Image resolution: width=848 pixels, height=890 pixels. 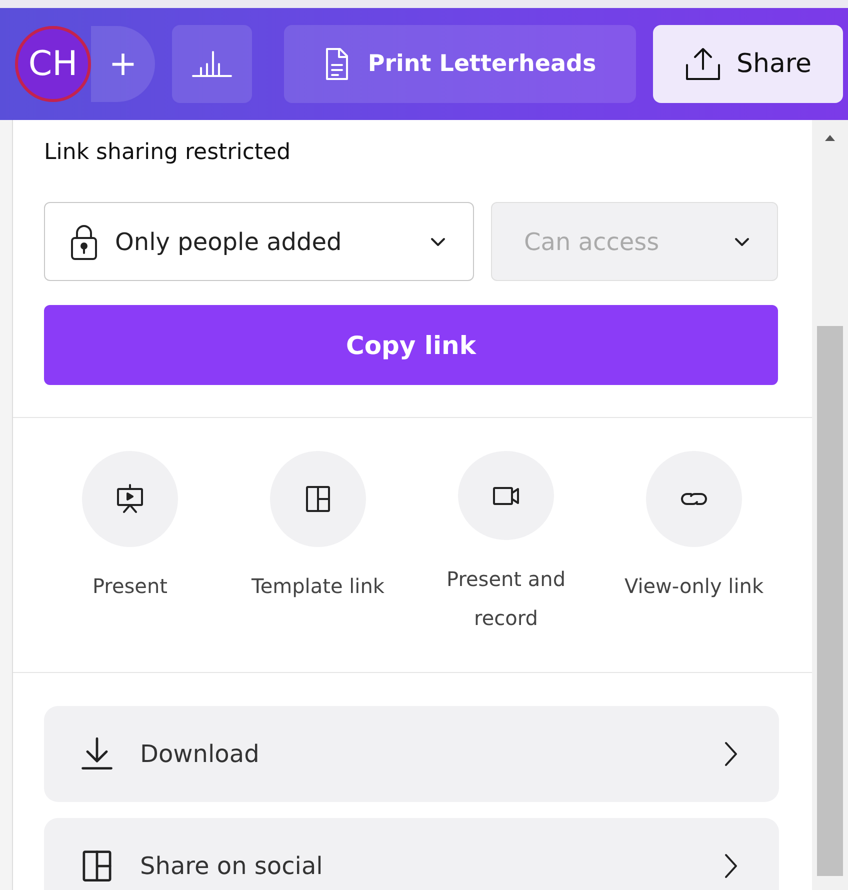 I want to click on scroll-up-icon, so click(x=830, y=138).